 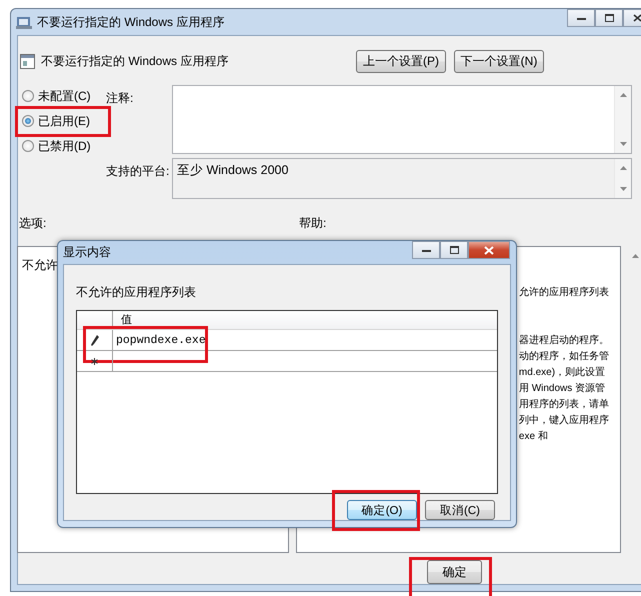 I want to click on pencil-icon, so click(x=94, y=340).